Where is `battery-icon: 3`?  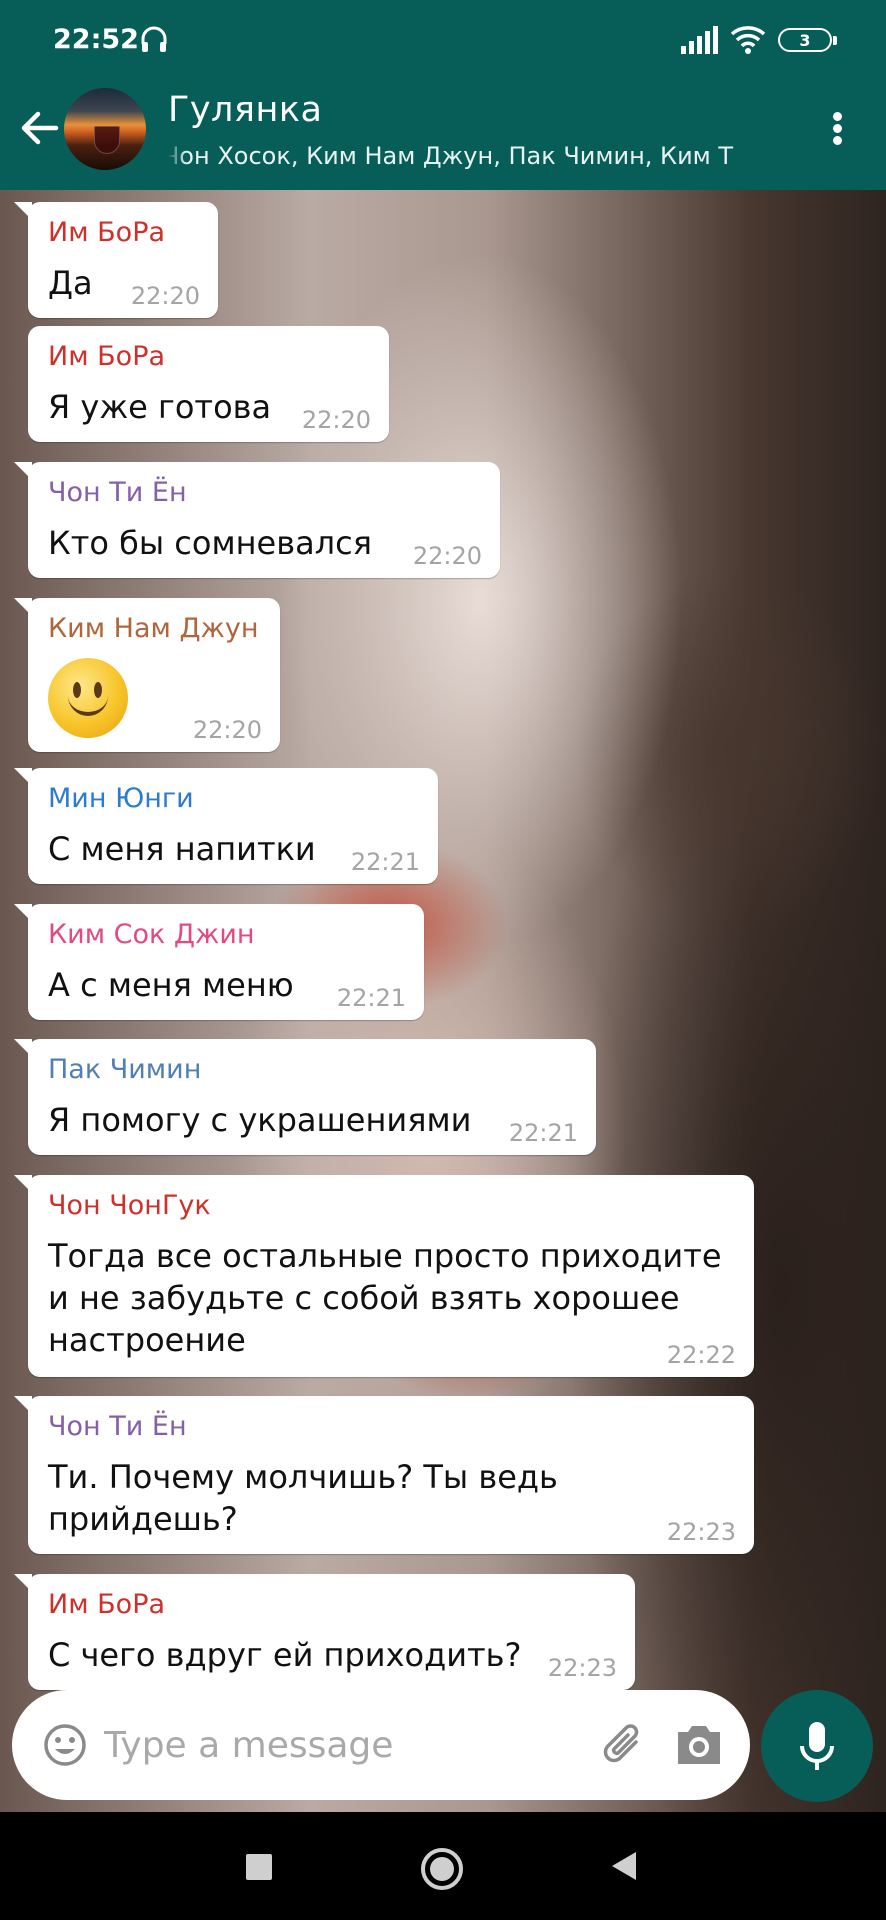
battery-icon: 3 is located at coordinates (807, 40).